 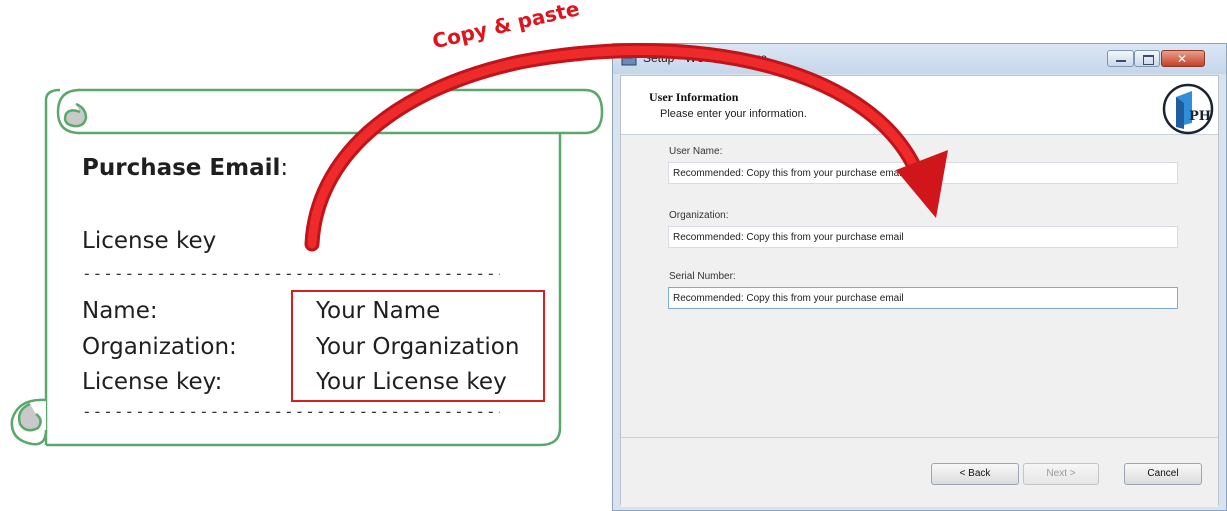 What do you see at coordinates (629, 59) in the screenshot?
I see `setup-installer-icon` at bounding box center [629, 59].